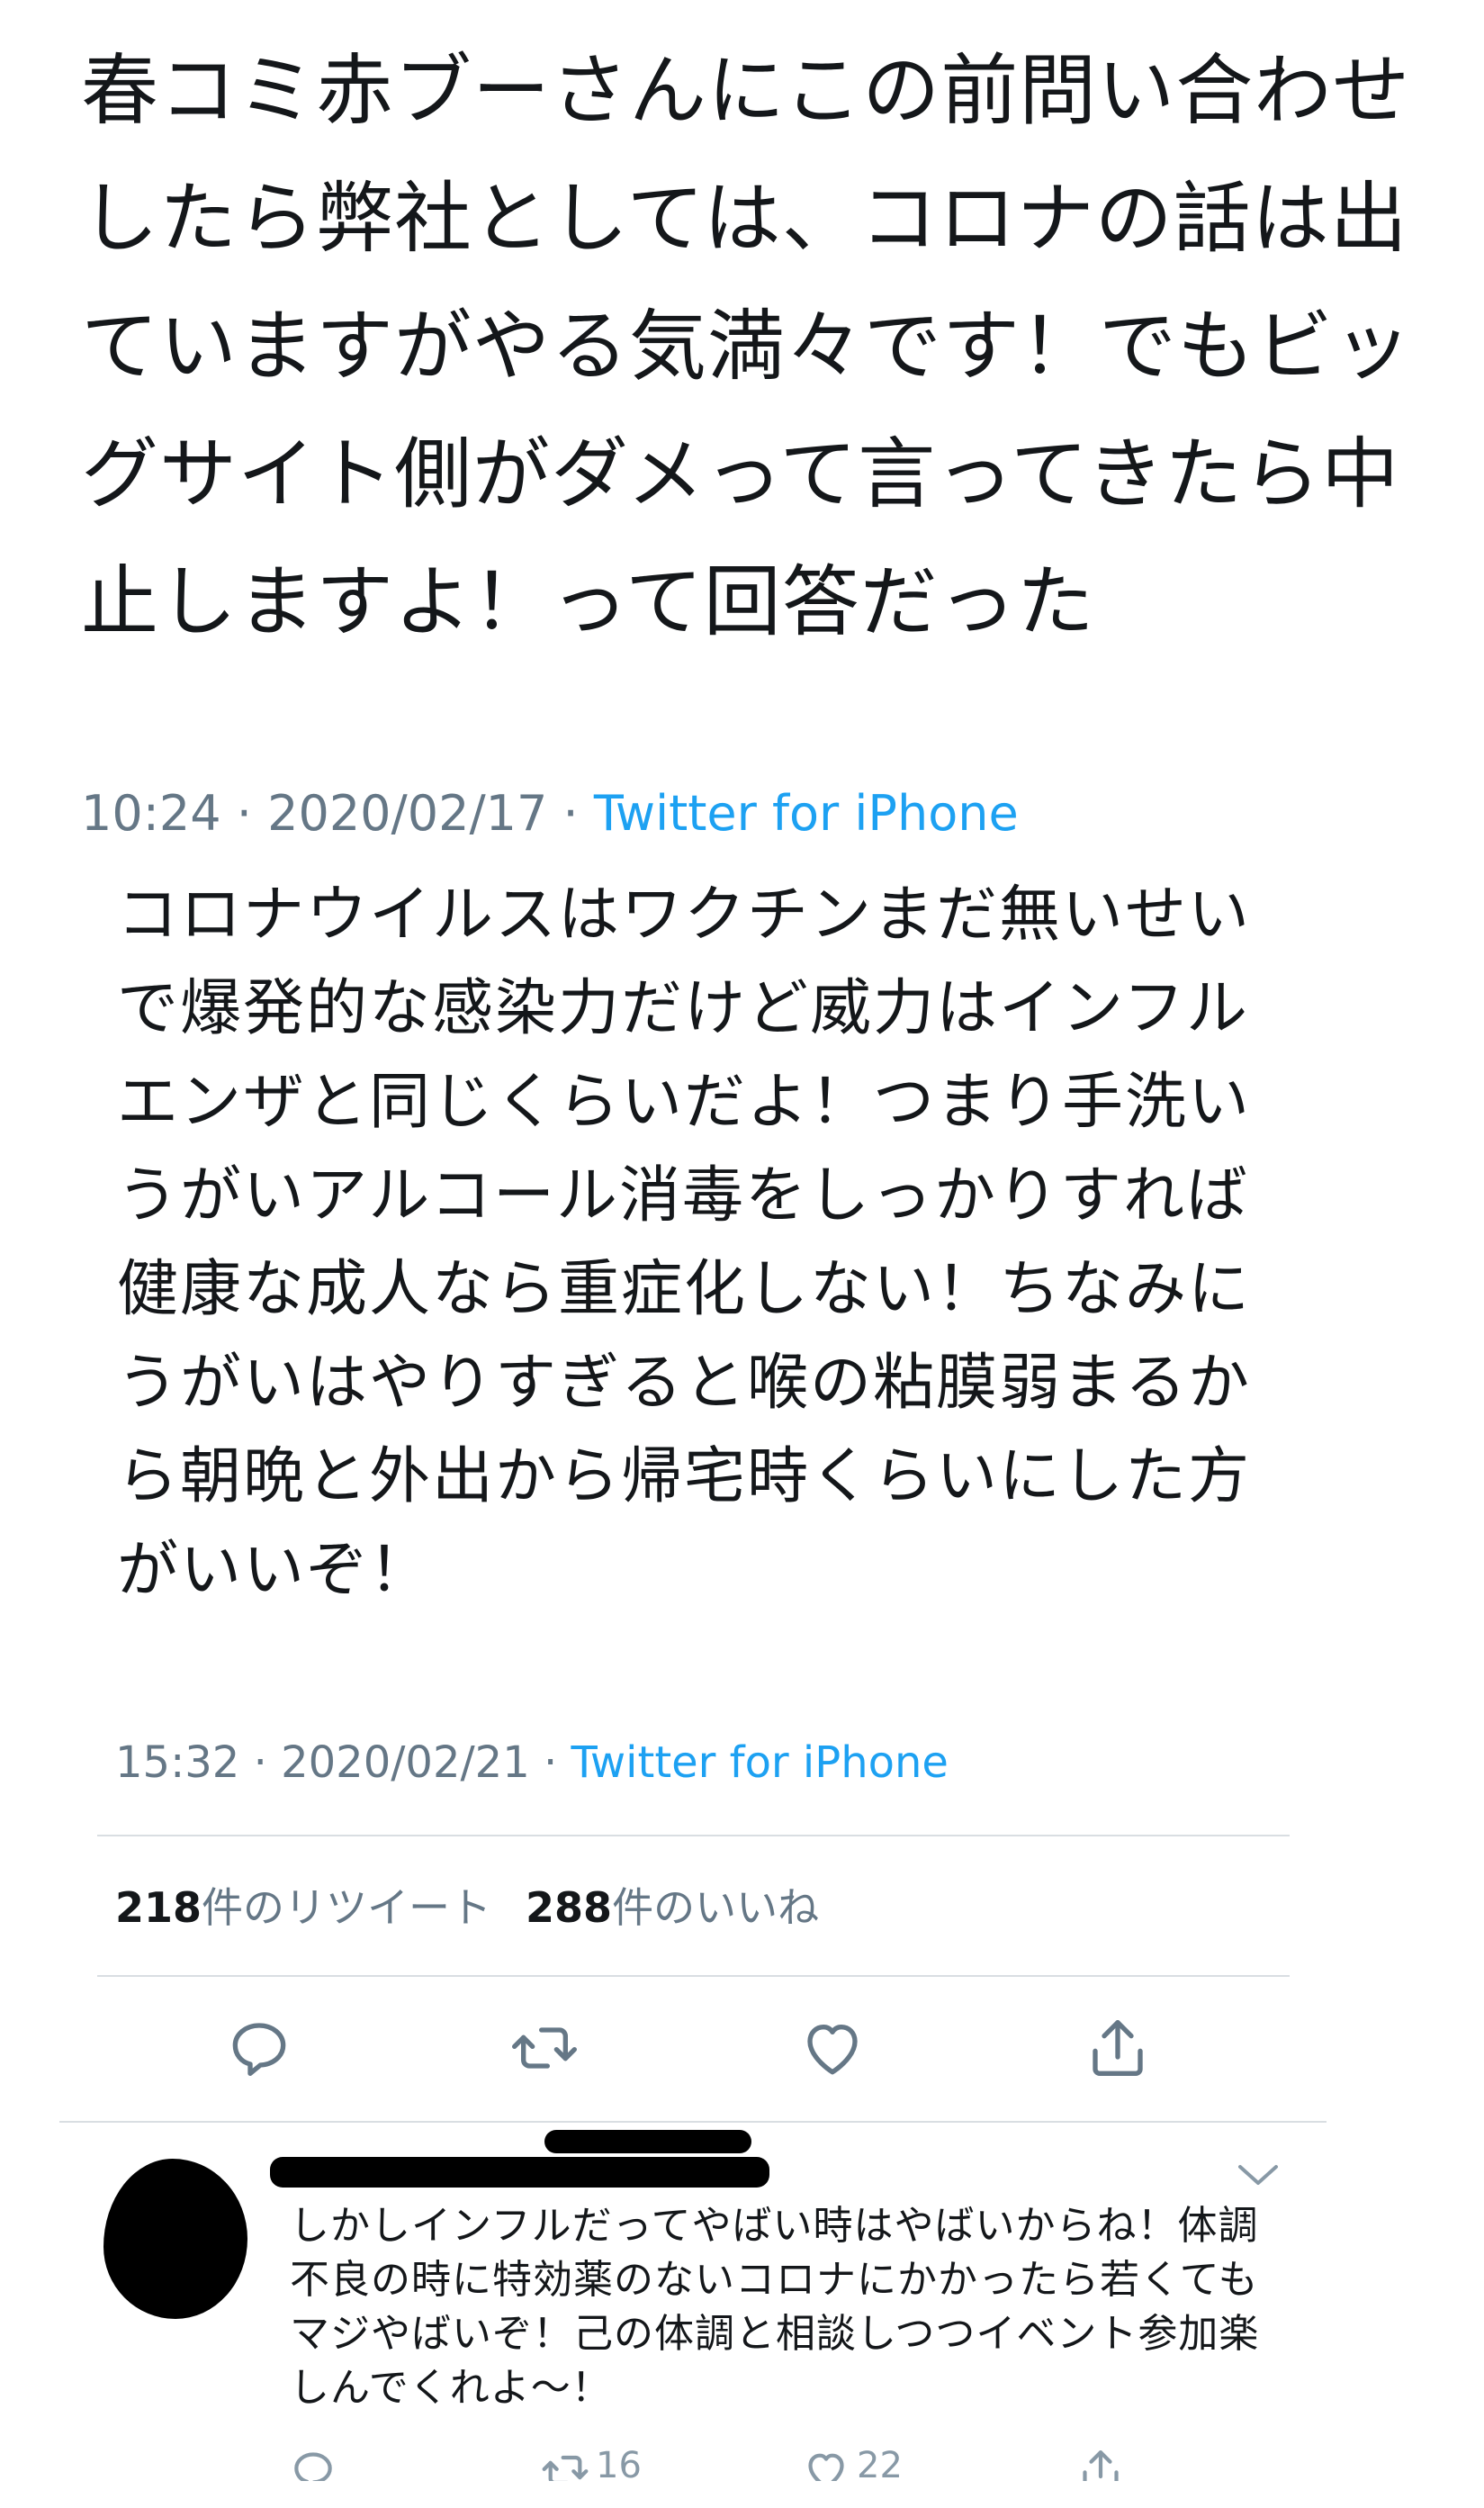 The width and height of the screenshot is (1484, 2508). I want to click on tweet-meta: 15:32 · 2020/02/21 · Twitter for iPhone, so click(532, 1762).